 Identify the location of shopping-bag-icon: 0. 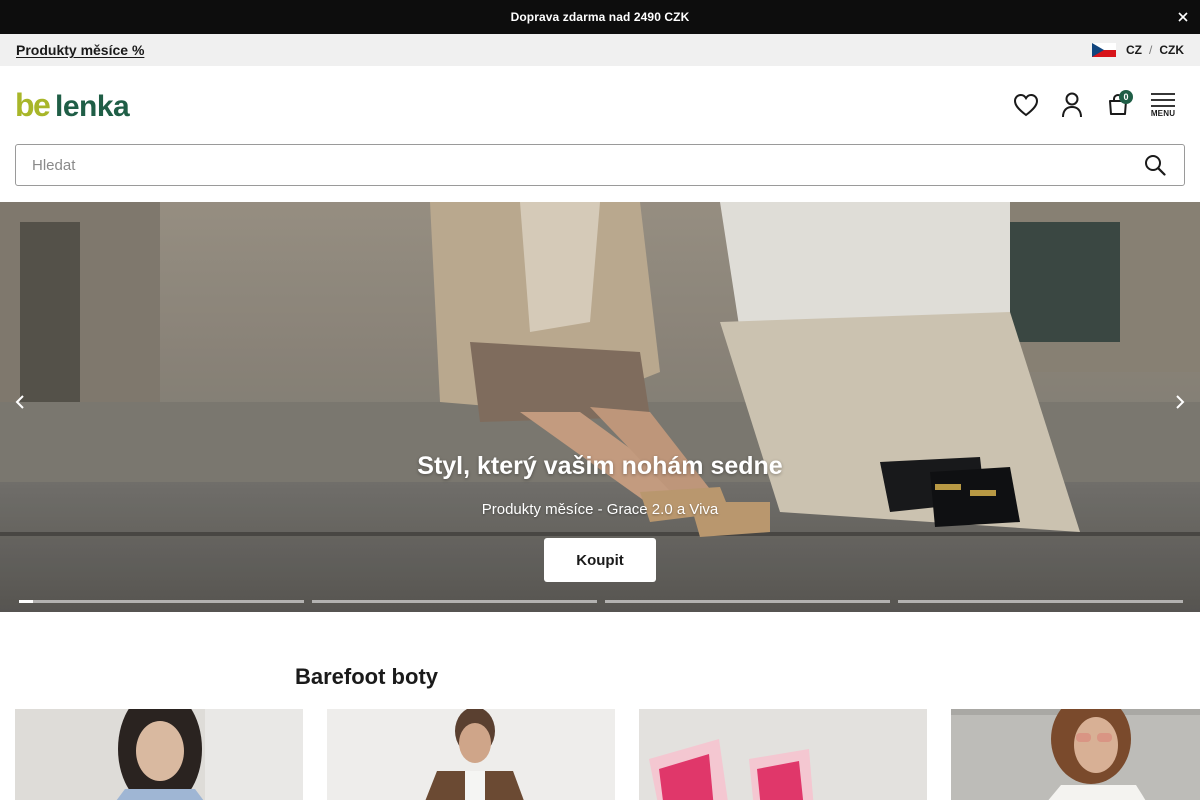
(1118, 105).